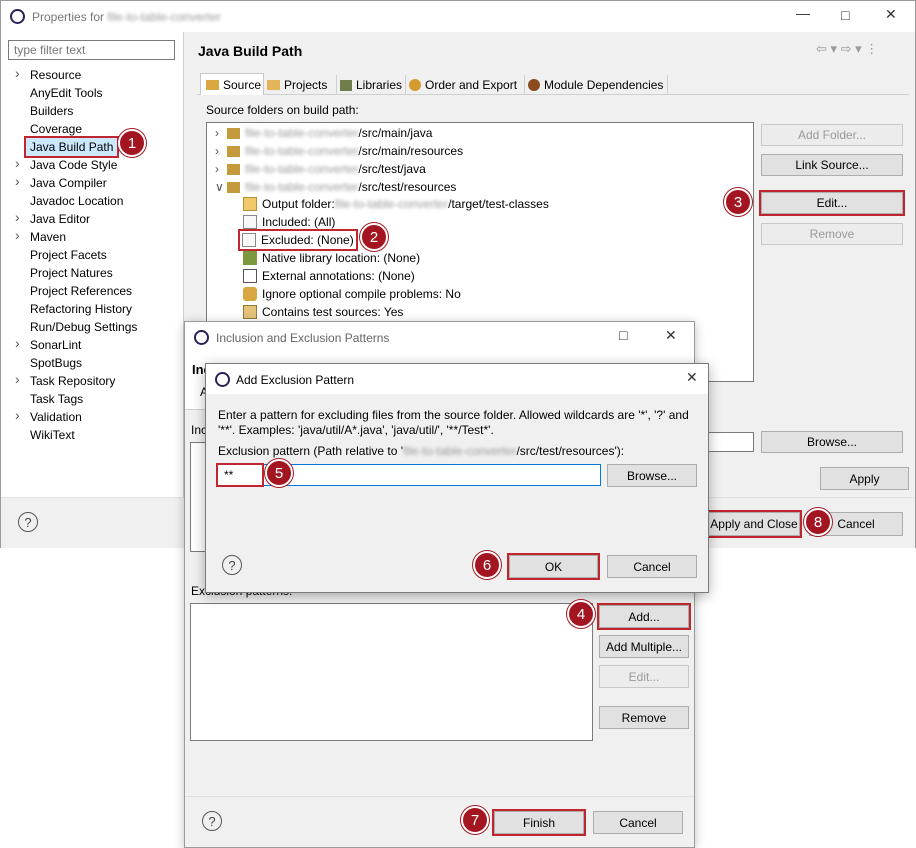  What do you see at coordinates (803, 13) in the screenshot?
I see `minimize-icon: —` at bounding box center [803, 13].